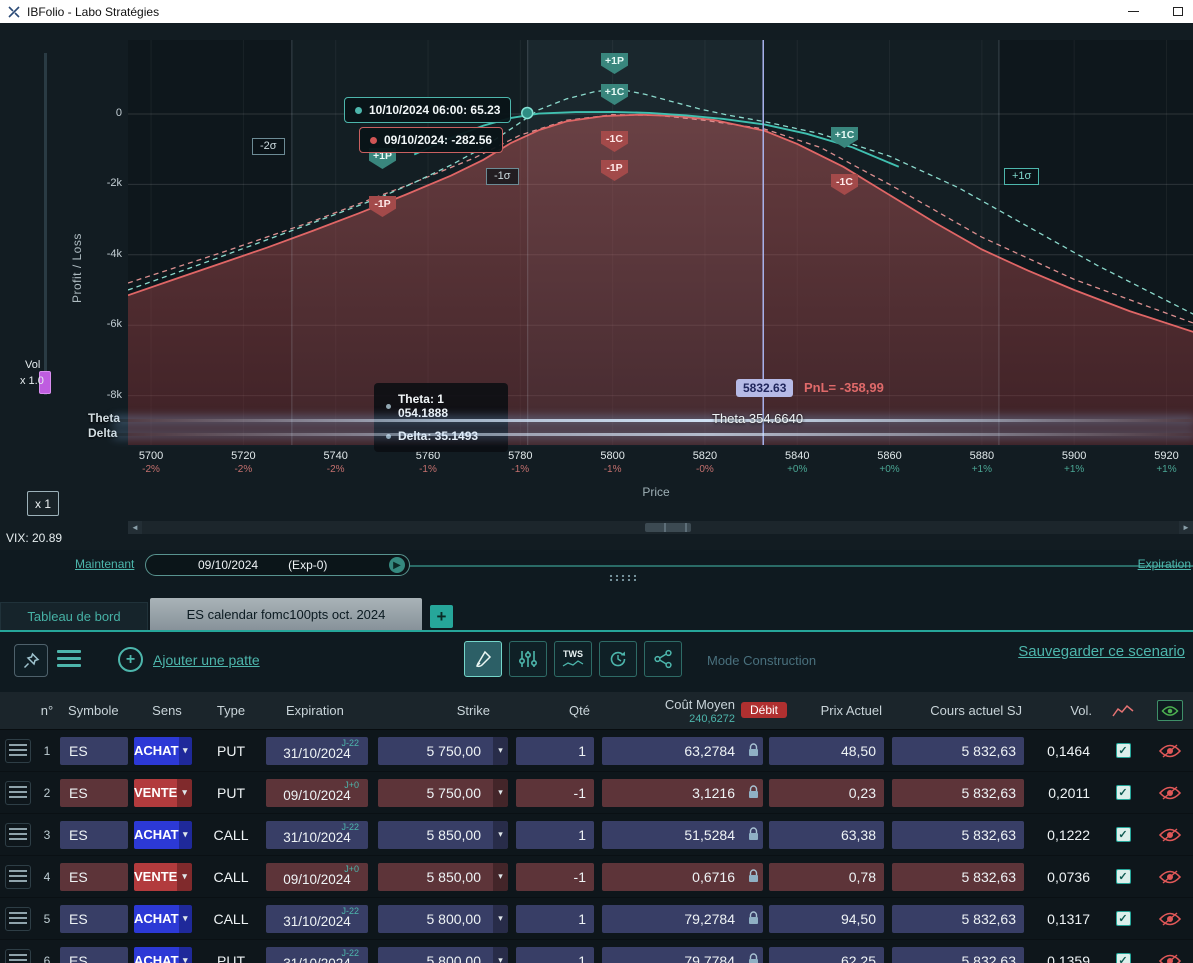 This screenshot has width=1193, height=963. What do you see at coordinates (1186, 527) in the screenshot?
I see `scroll-right-icon: ►` at bounding box center [1186, 527].